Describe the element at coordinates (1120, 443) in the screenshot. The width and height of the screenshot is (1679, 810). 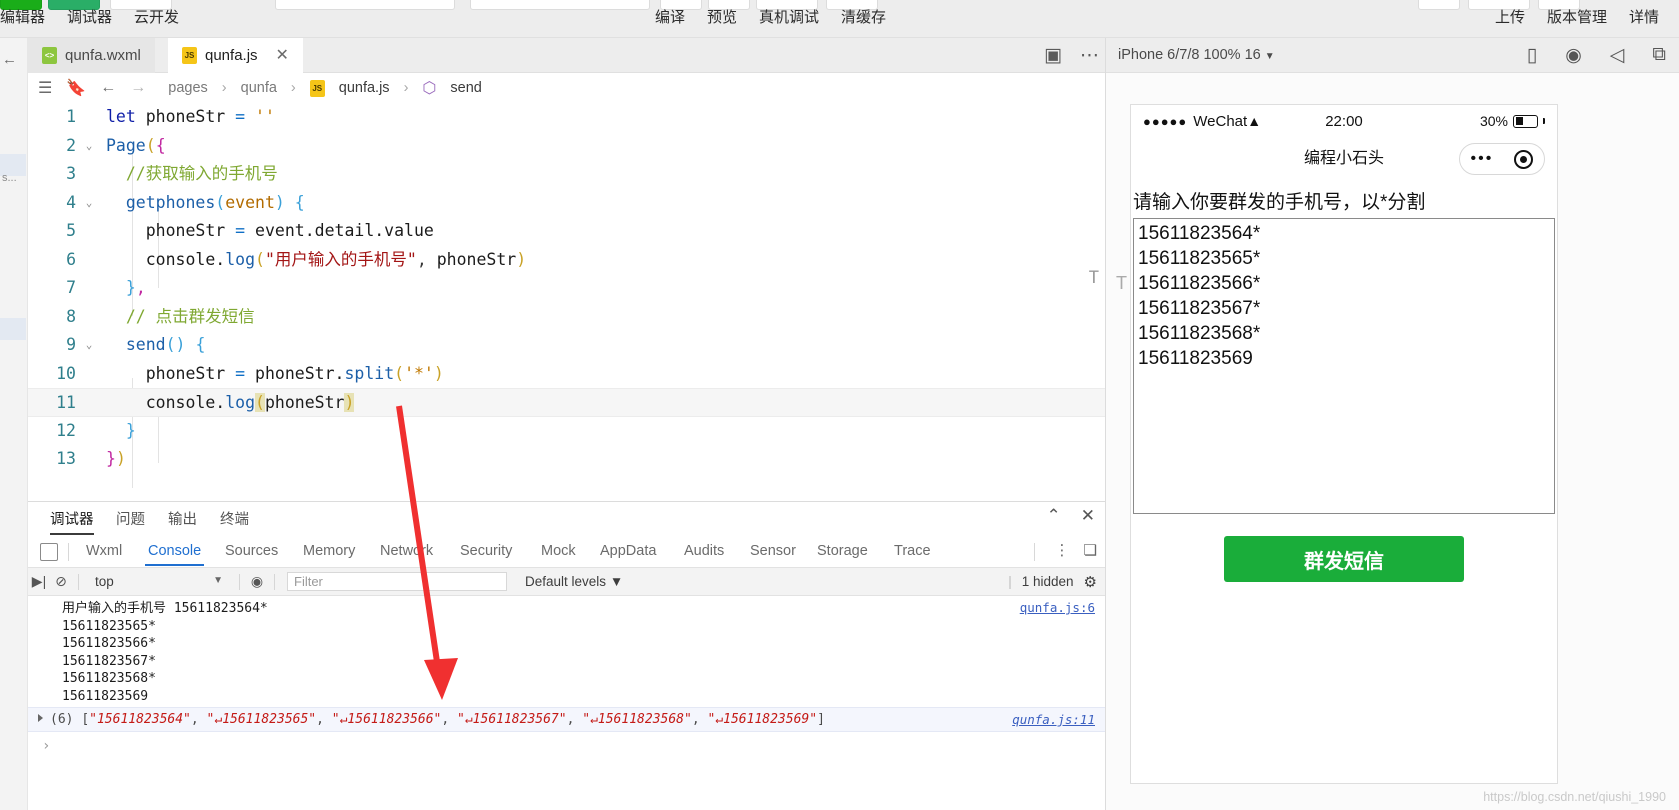
I see `simulator-scrollbar: T` at that location.